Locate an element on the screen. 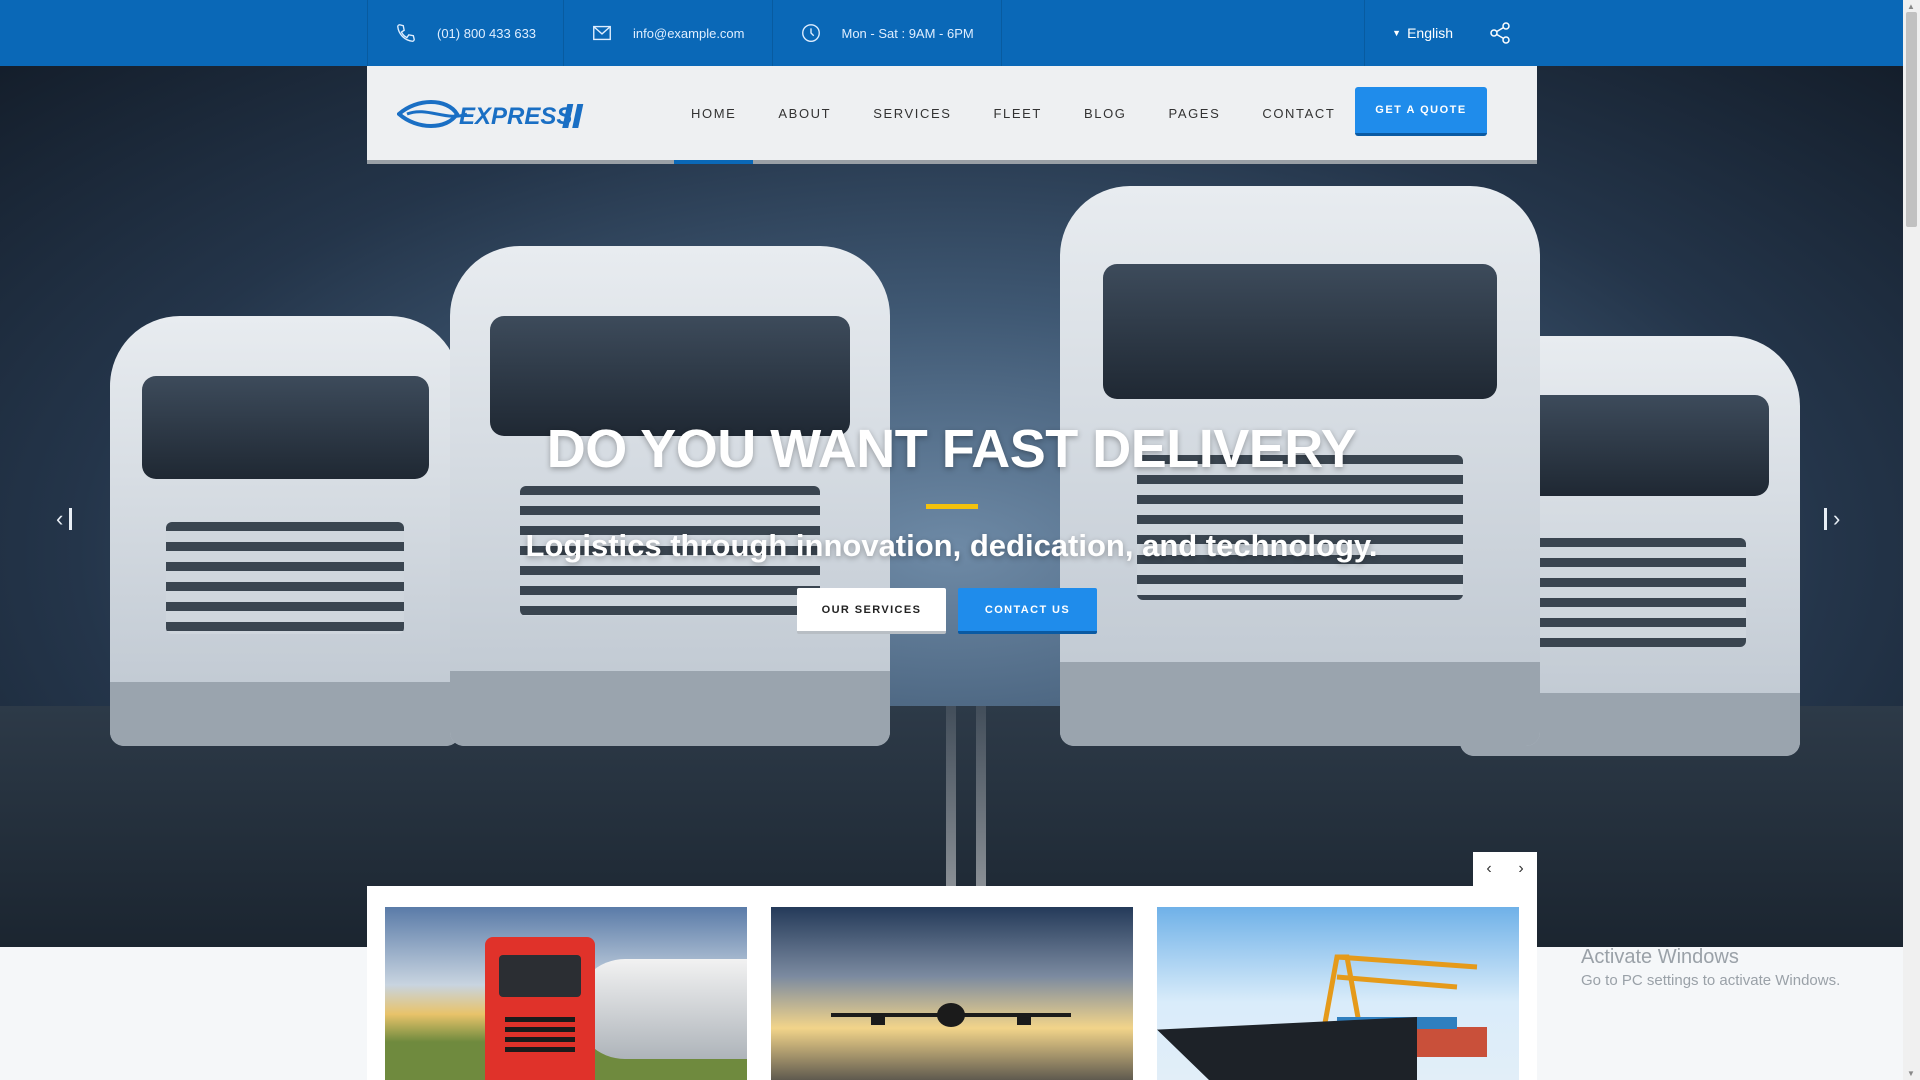  hours-info: Mon - Sat : 9AM - 6PM is located at coordinates (887, 33).